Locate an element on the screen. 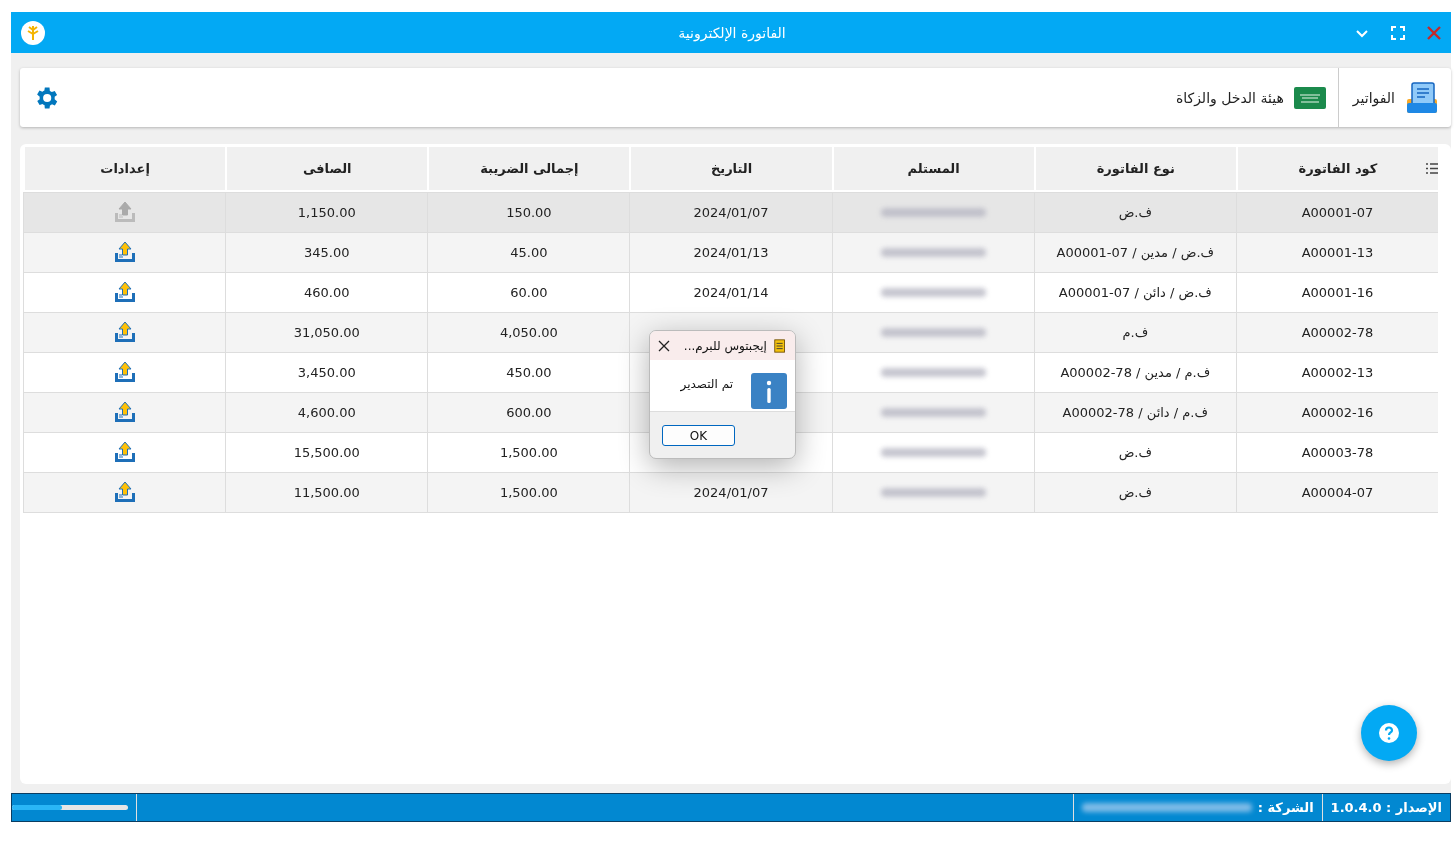  table-cell: 345.00 is located at coordinates (326, 252).